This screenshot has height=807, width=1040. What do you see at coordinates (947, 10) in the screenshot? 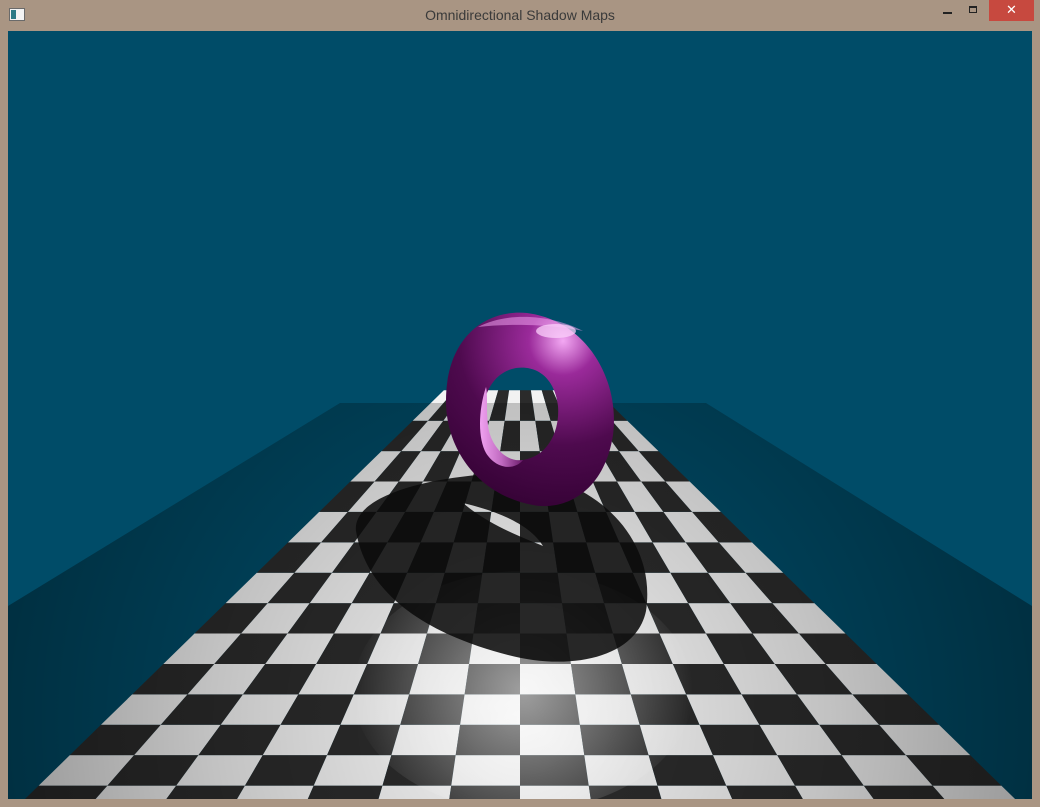
I see `minimize-button` at bounding box center [947, 10].